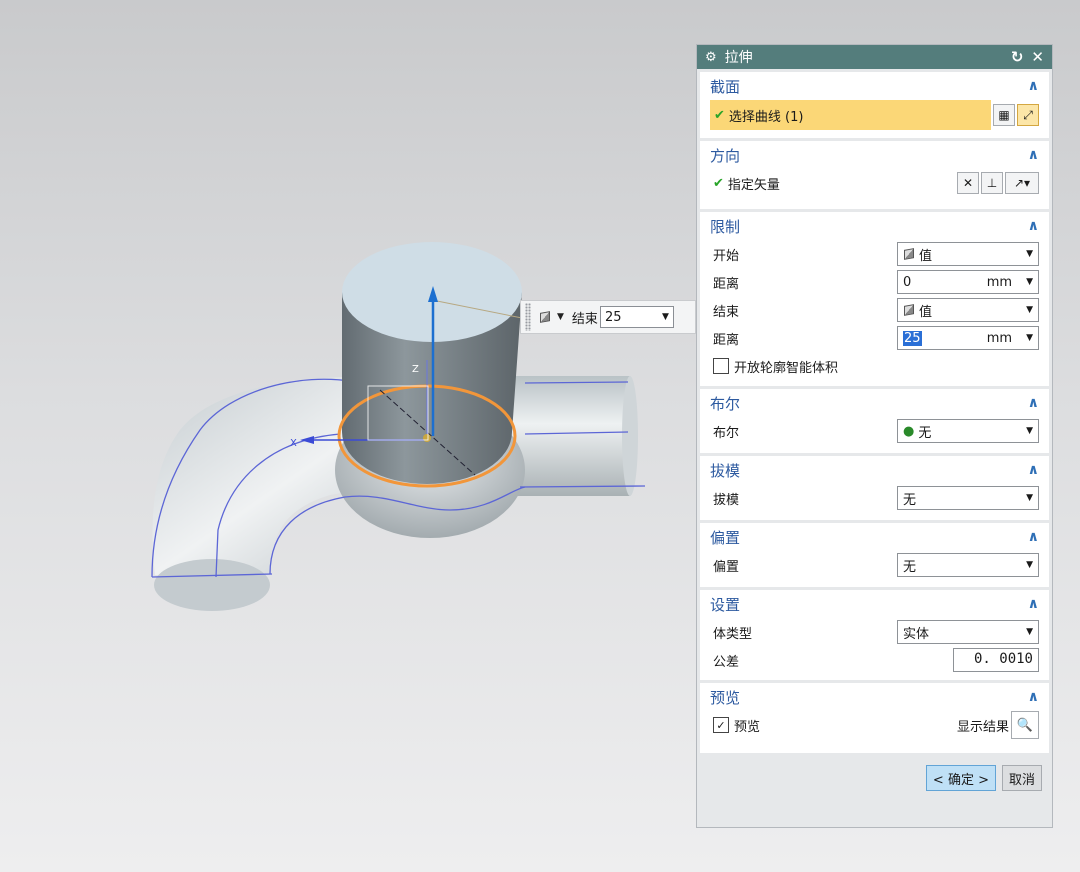 The width and height of the screenshot is (1080, 872). I want to click on tolerance-label: 公差, so click(726, 662).